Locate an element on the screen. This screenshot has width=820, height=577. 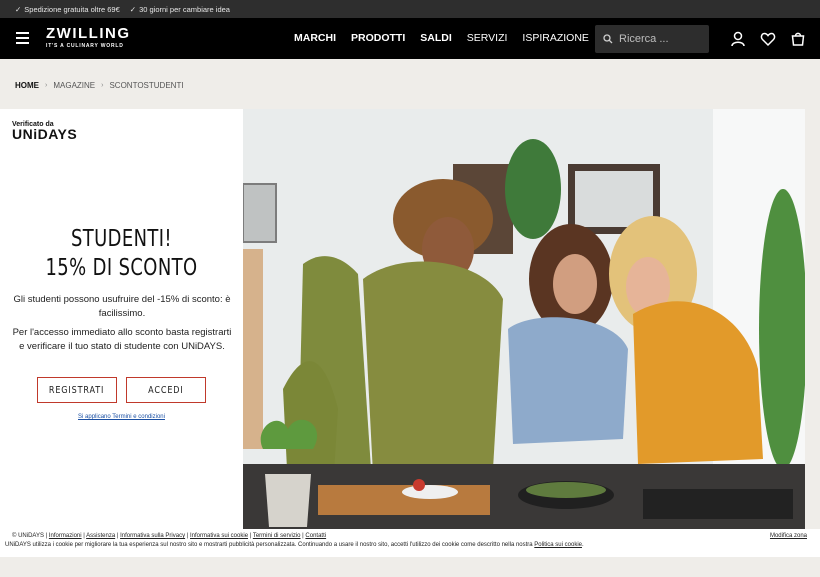
nav-item-prodotti: PRODOTTI is located at coordinates (378, 38).